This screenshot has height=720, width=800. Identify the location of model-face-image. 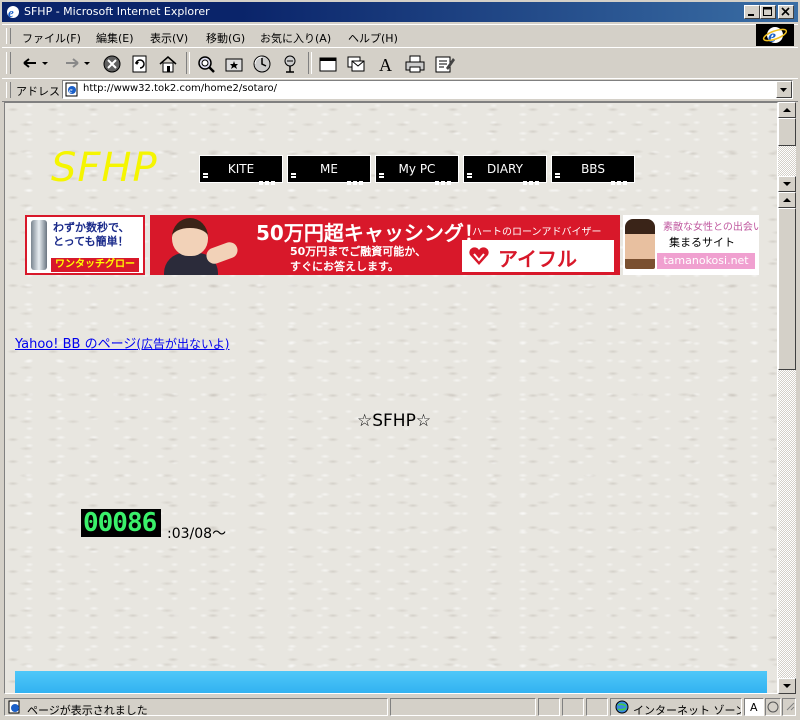
(190, 237).